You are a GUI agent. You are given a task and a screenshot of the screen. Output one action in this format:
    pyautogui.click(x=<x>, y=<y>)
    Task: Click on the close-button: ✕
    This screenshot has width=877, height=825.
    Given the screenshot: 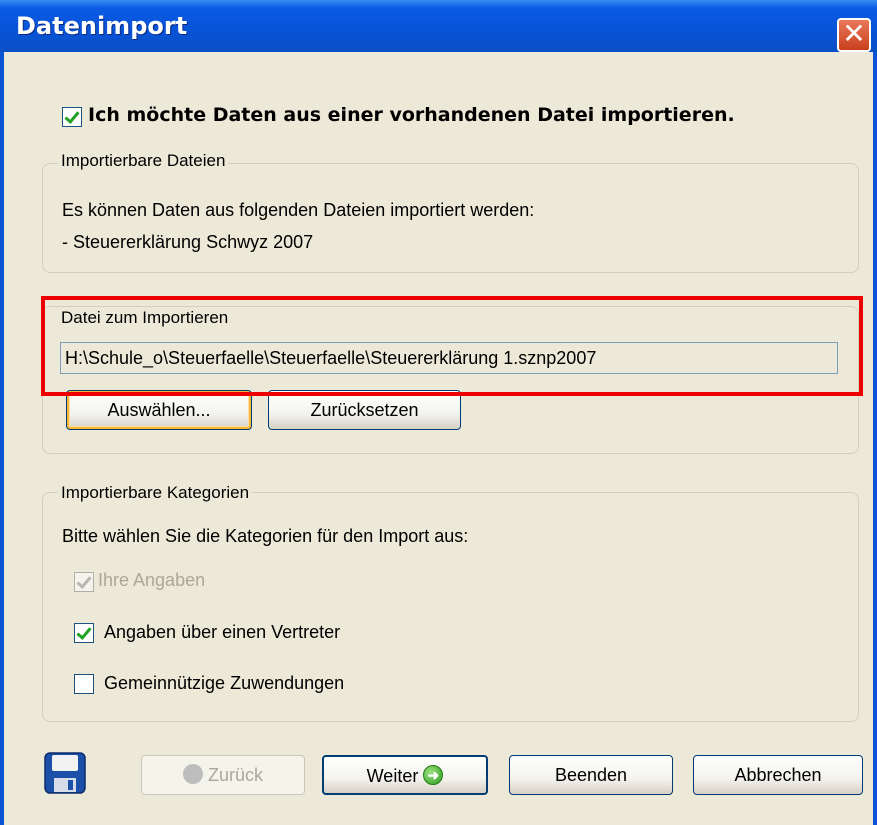 What is the action you would take?
    pyautogui.click(x=854, y=35)
    